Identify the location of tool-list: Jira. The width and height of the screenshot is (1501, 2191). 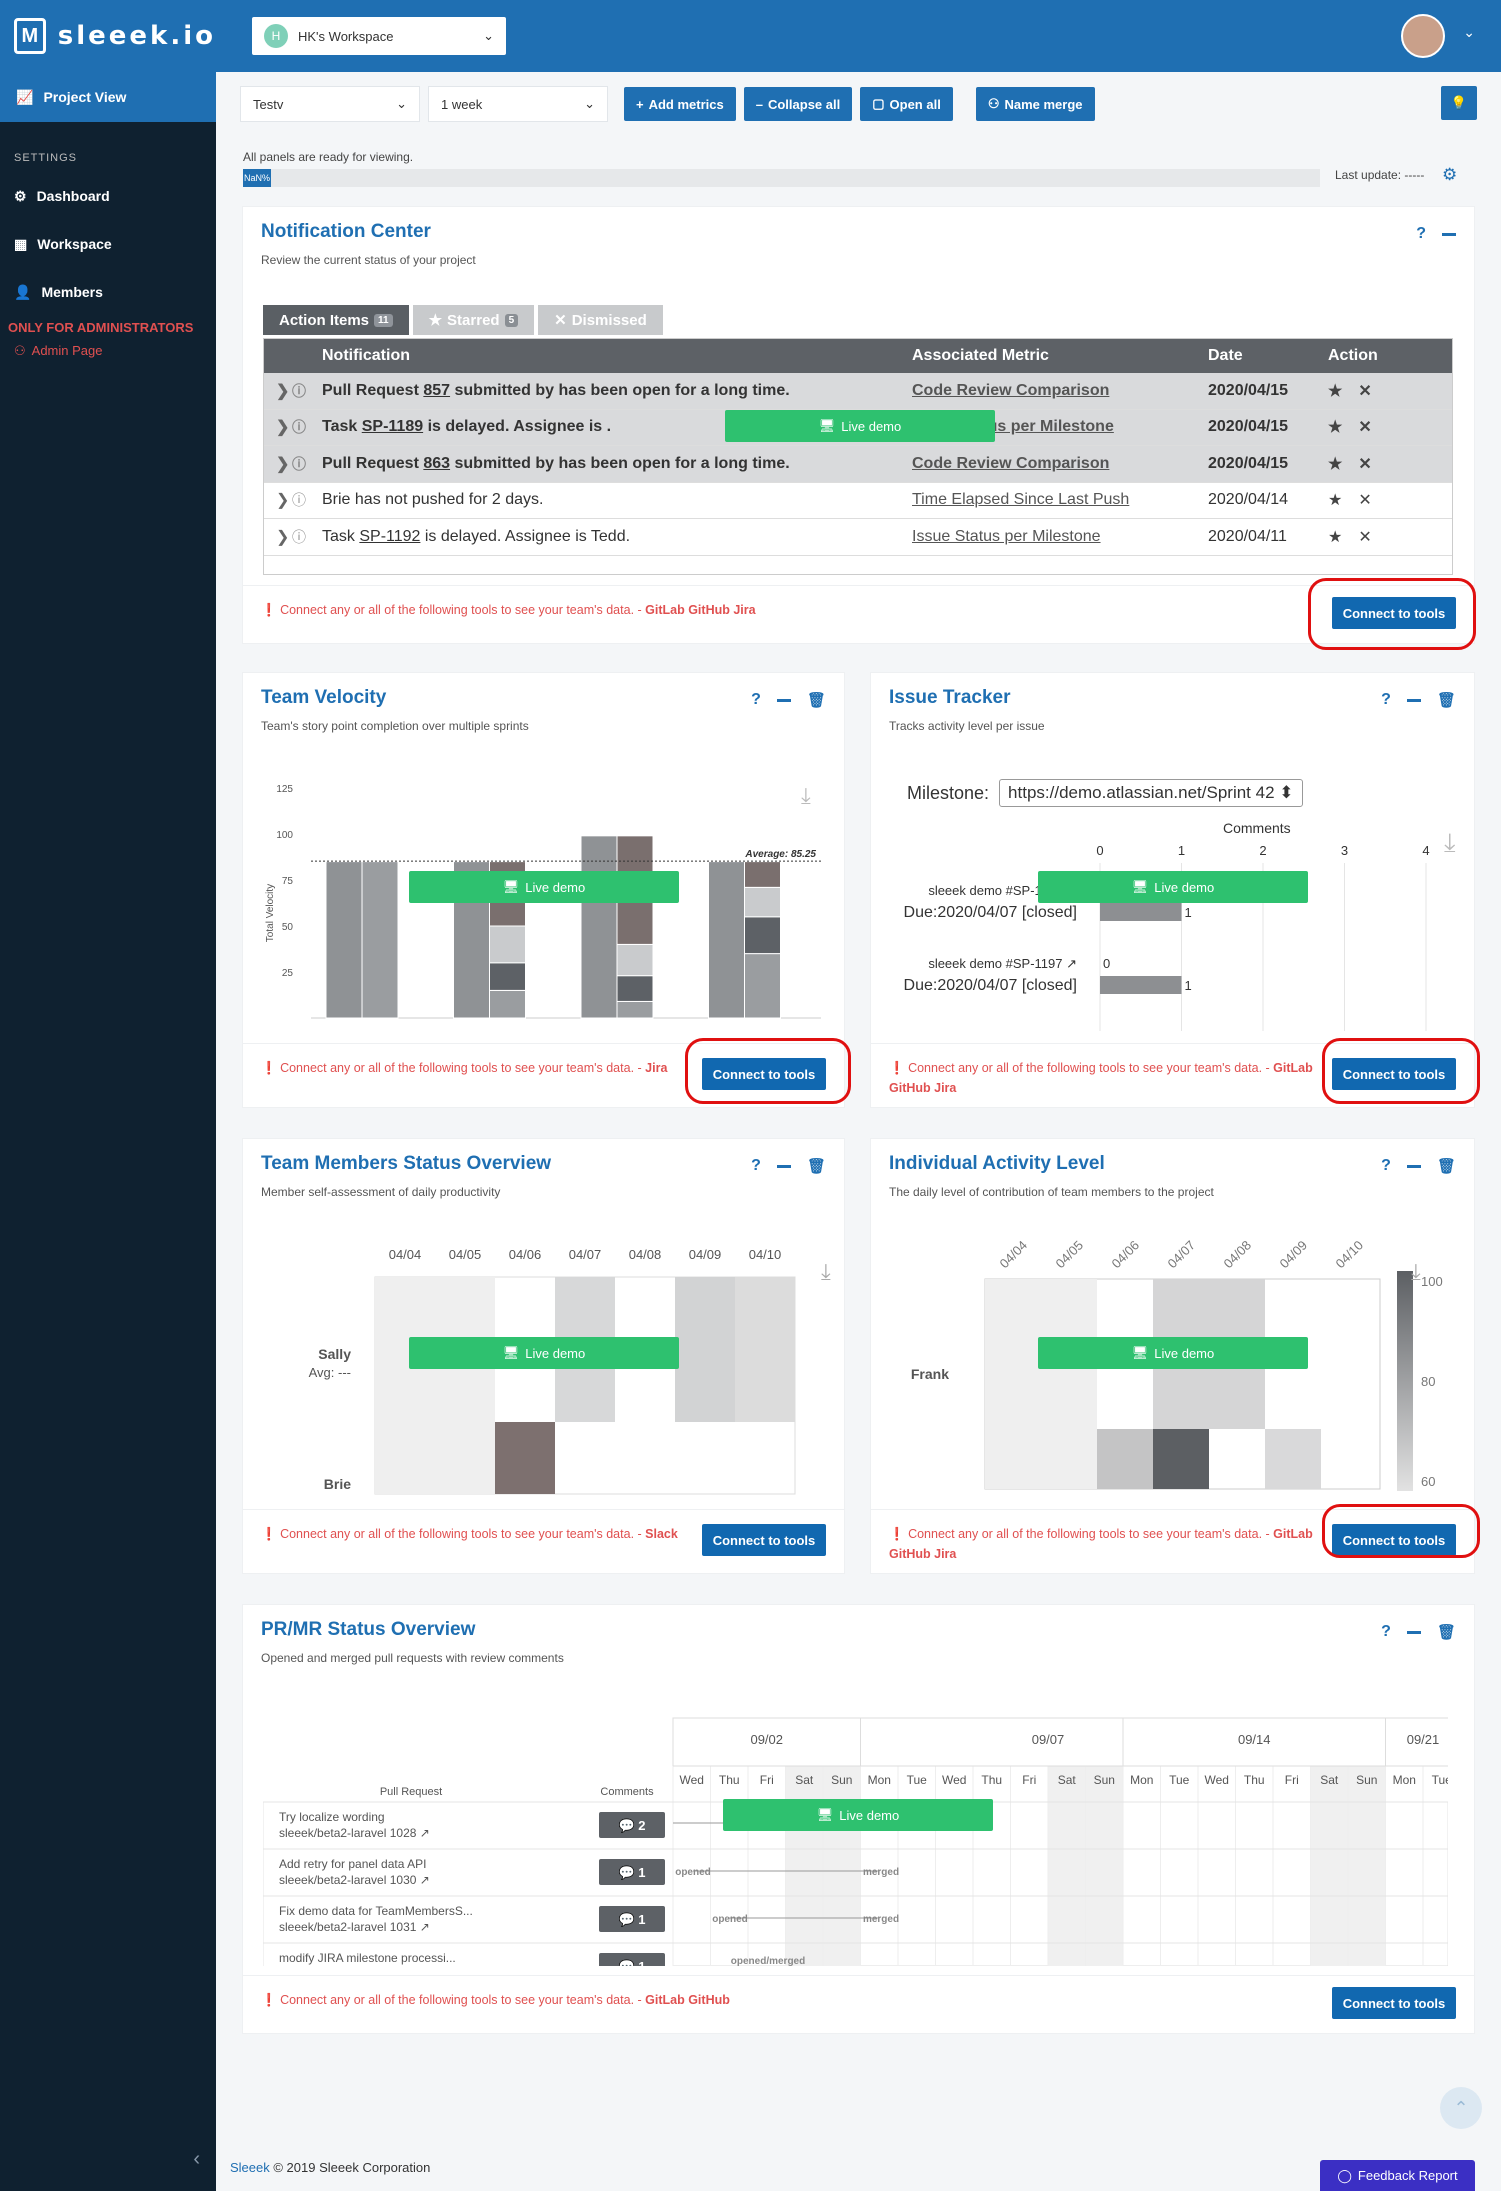
(656, 1068).